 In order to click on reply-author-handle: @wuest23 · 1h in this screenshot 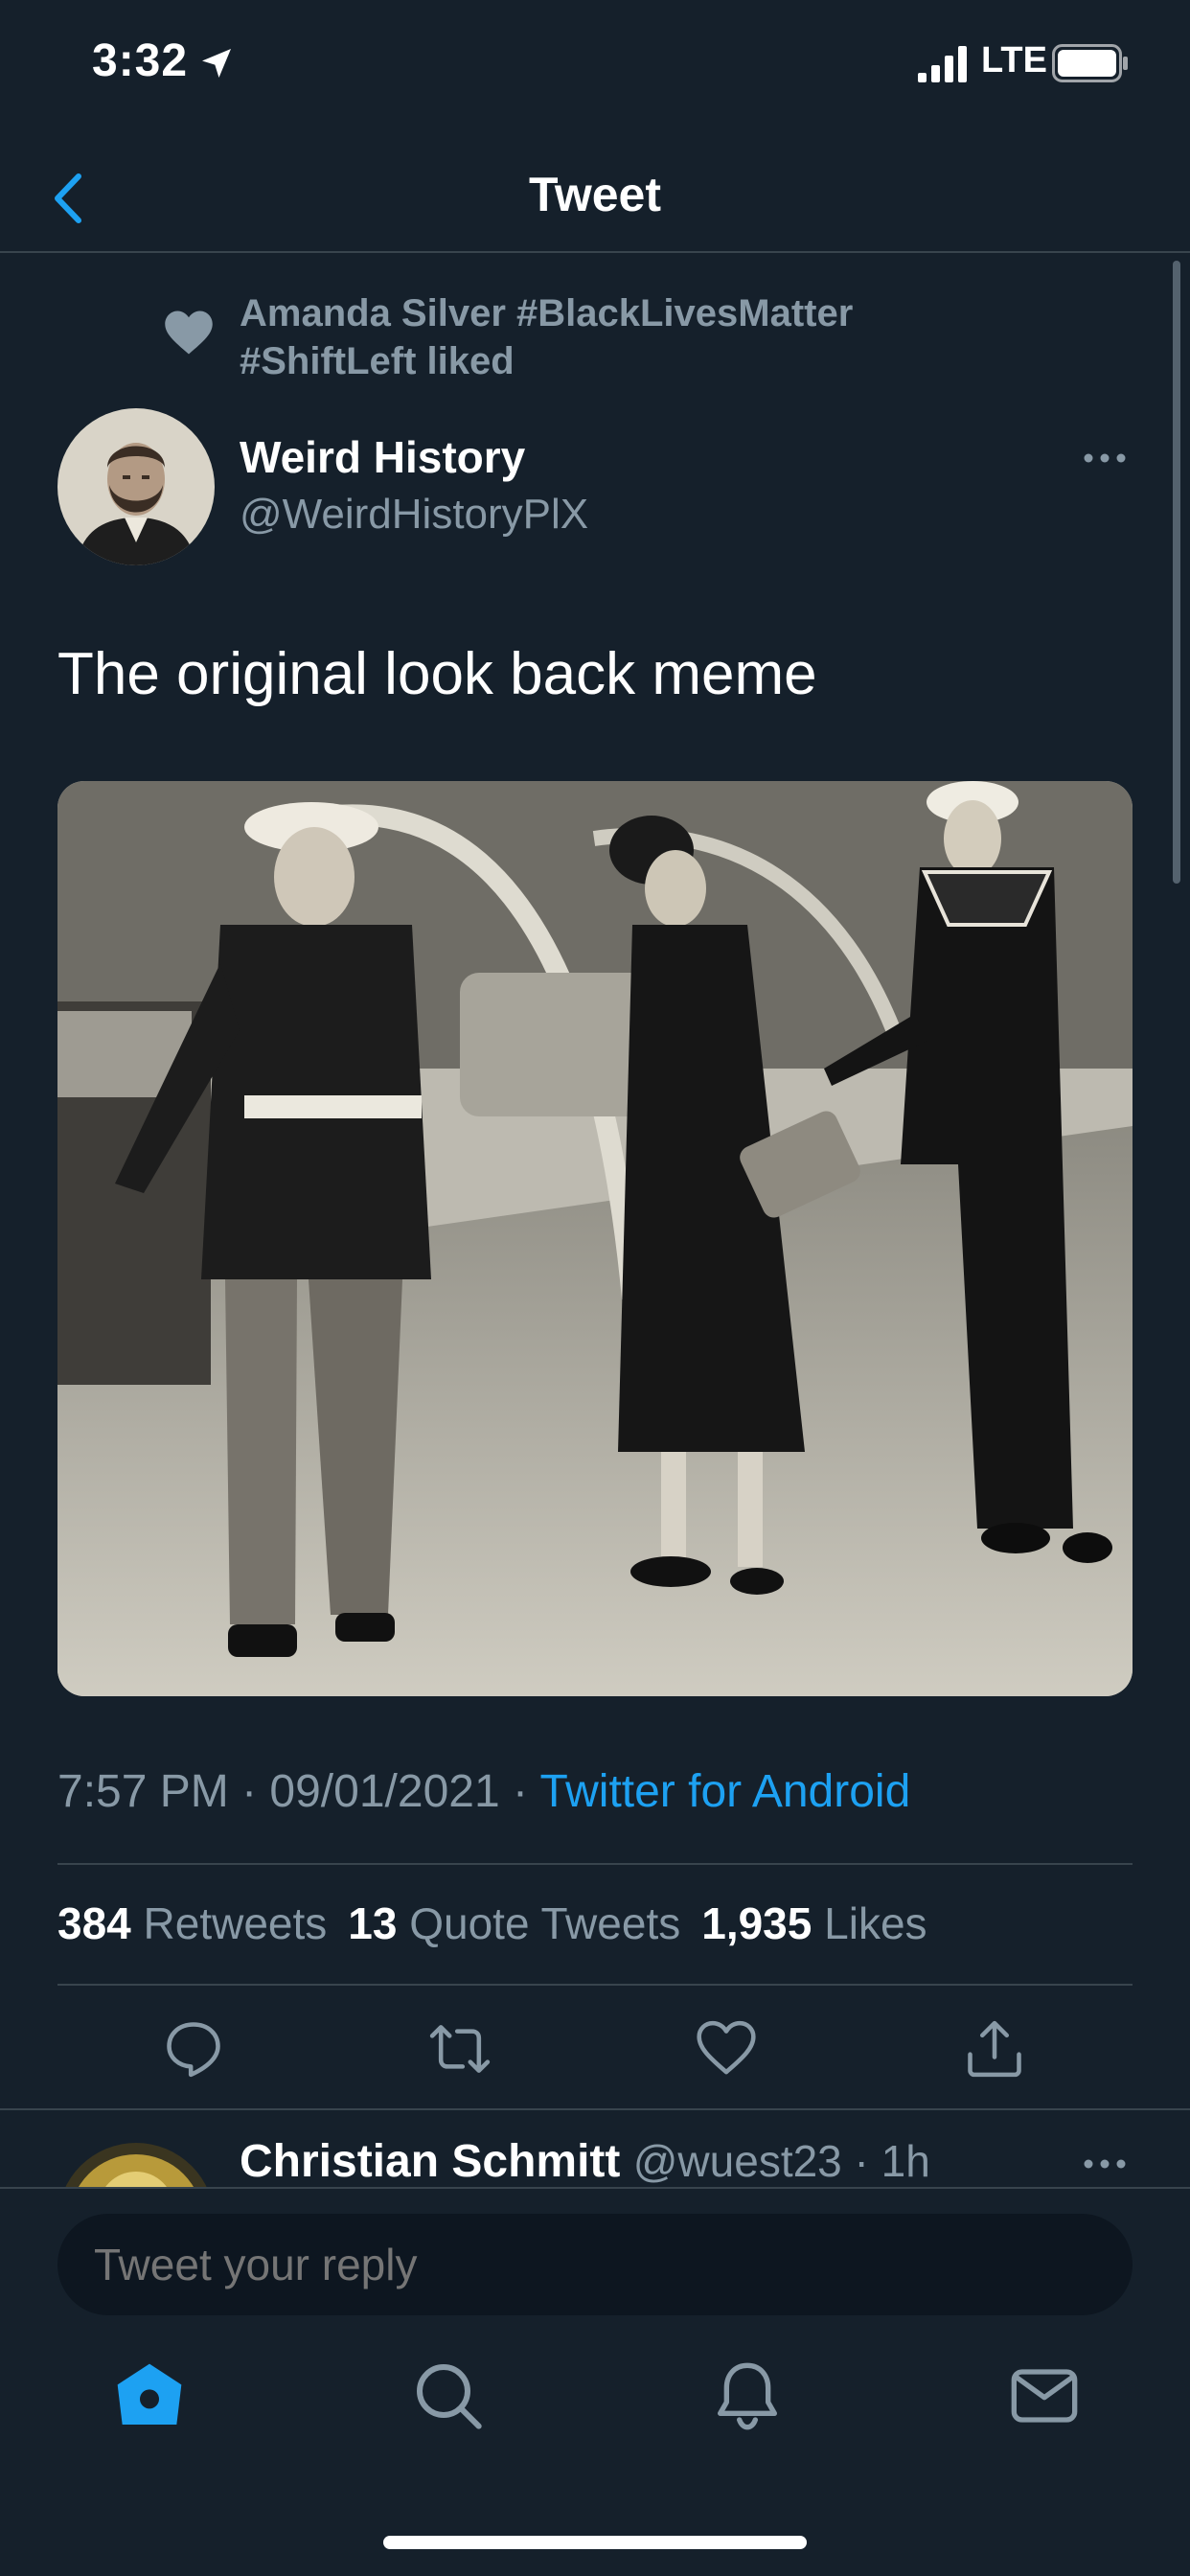, I will do `click(781, 2161)`.